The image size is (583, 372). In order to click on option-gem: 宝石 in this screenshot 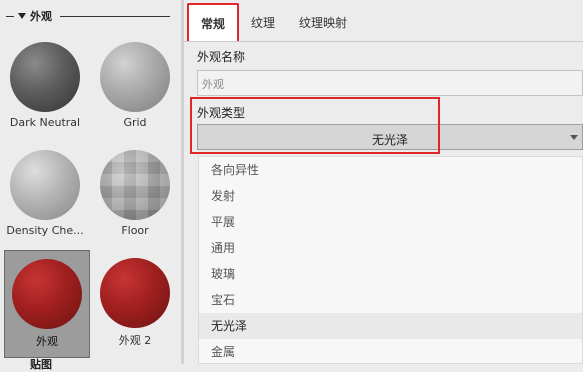, I will do `click(390, 300)`.